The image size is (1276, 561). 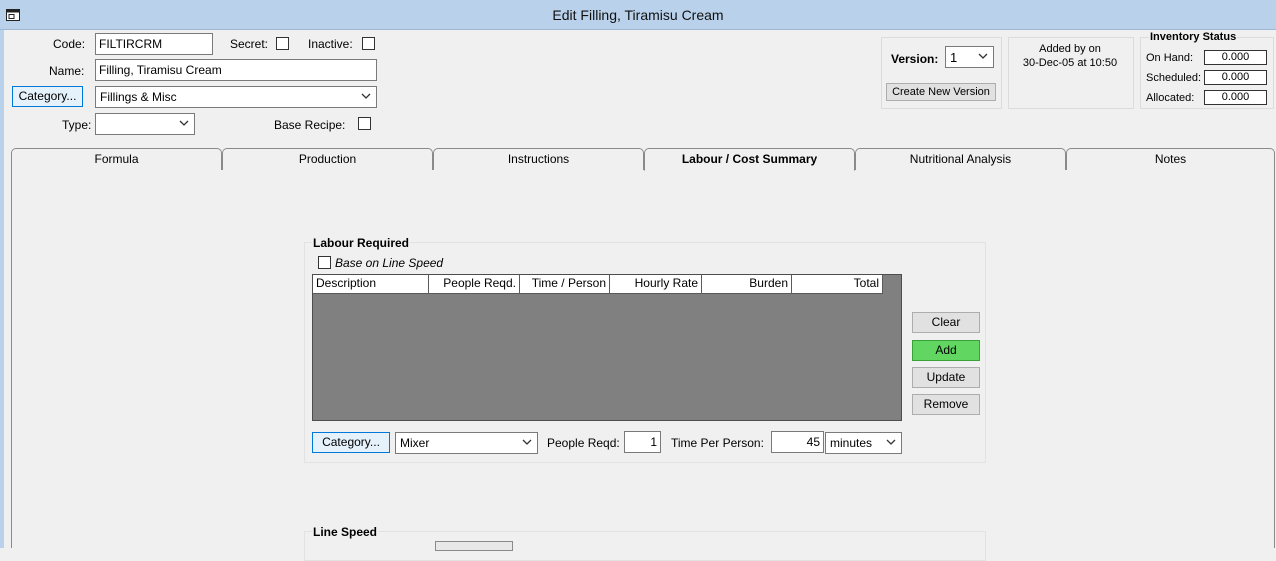 I want to click on on-hand-label: On Hand:, so click(x=1170, y=58).